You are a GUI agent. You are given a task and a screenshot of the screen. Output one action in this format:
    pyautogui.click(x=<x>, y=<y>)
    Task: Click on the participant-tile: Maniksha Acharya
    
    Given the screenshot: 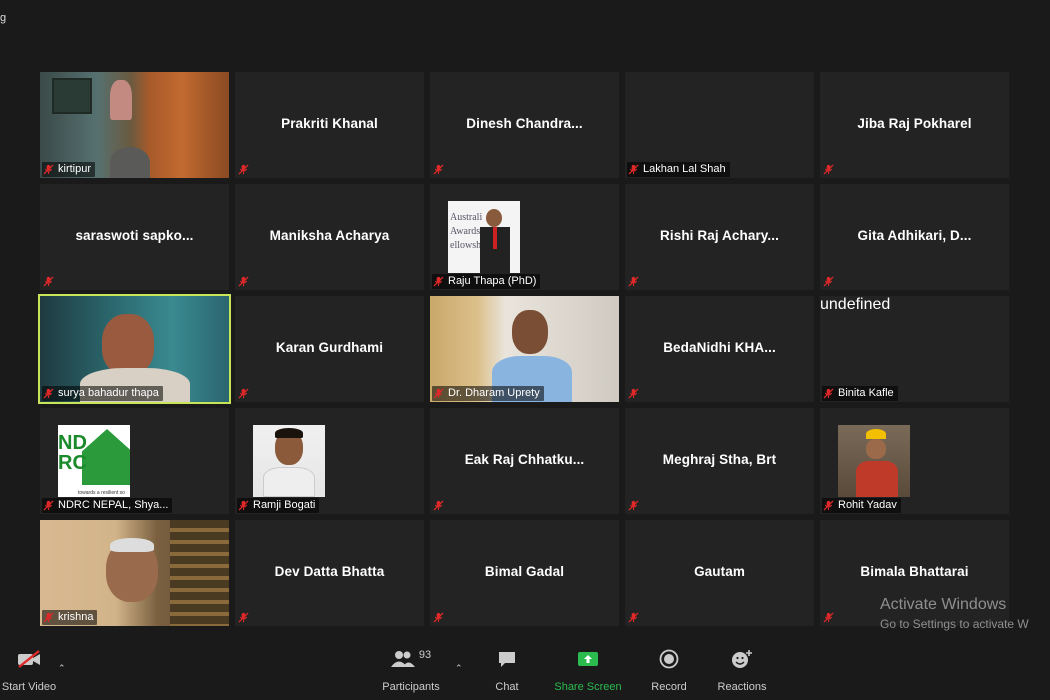 What is the action you would take?
    pyautogui.click(x=329, y=237)
    